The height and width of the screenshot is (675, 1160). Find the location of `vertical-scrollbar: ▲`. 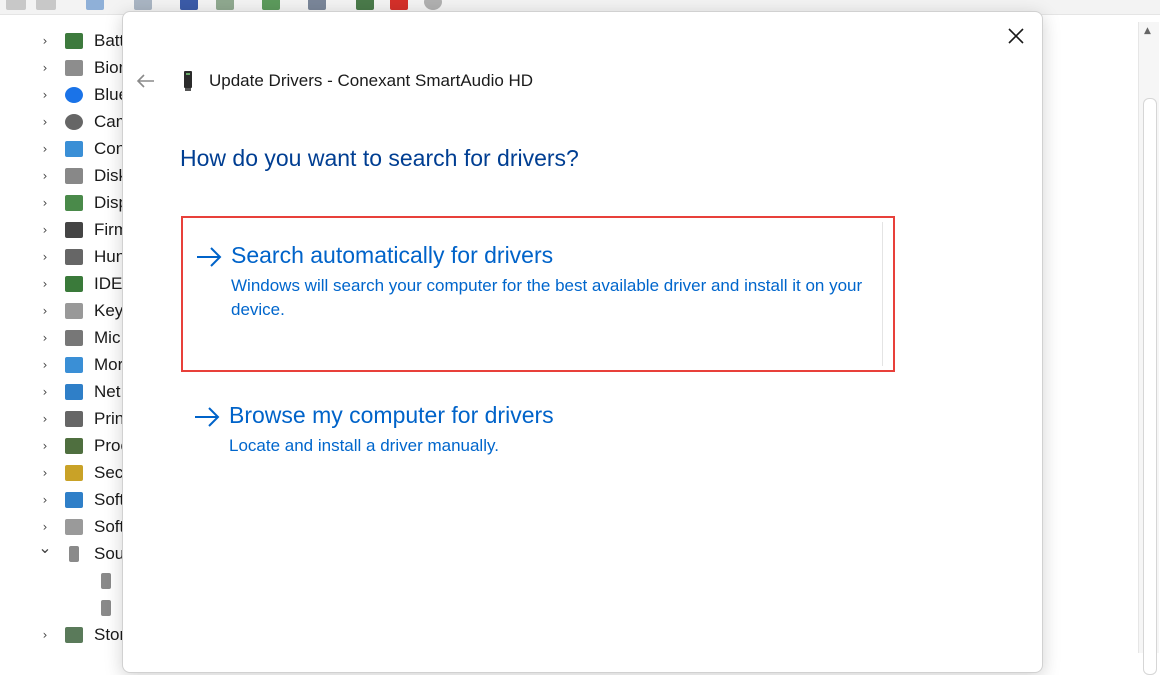

vertical-scrollbar: ▲ is located at coordinates (1148, 348).